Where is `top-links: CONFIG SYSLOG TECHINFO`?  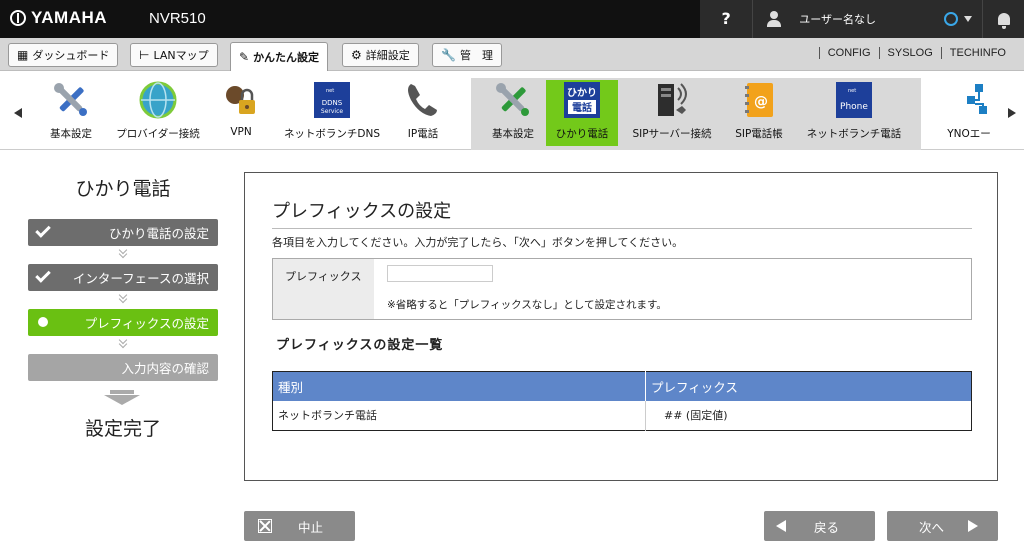
top-links: CONFIG SYSLOG TECHINFO is located at coordinates (916, 53).